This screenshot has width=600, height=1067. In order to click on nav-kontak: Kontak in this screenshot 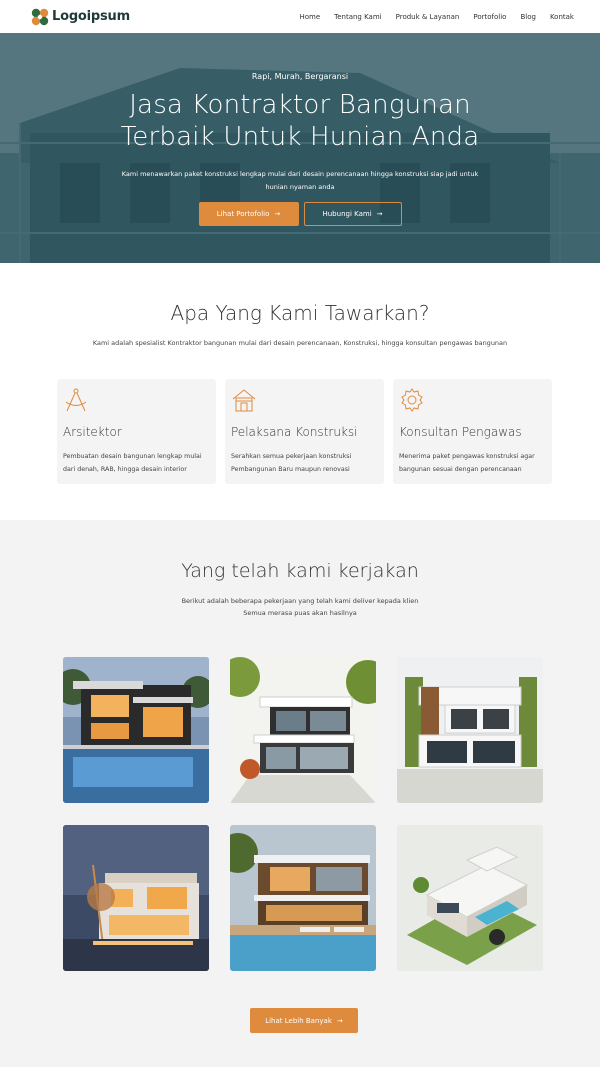, I will do `click(562, 17)`.